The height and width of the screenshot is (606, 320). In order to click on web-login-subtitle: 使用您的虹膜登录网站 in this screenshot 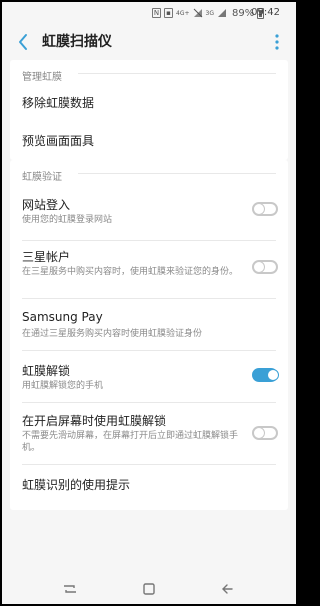, I will do `click(67, 220)`.